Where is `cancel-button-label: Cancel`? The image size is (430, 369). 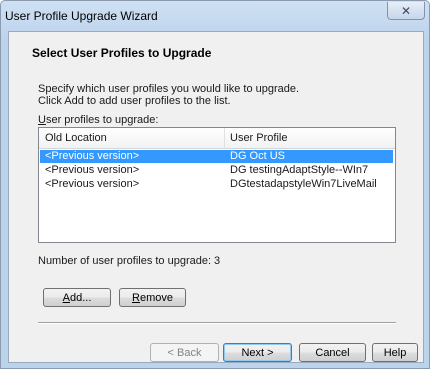
cancel-button-label: Cancel is located at coordinates (332, 352).